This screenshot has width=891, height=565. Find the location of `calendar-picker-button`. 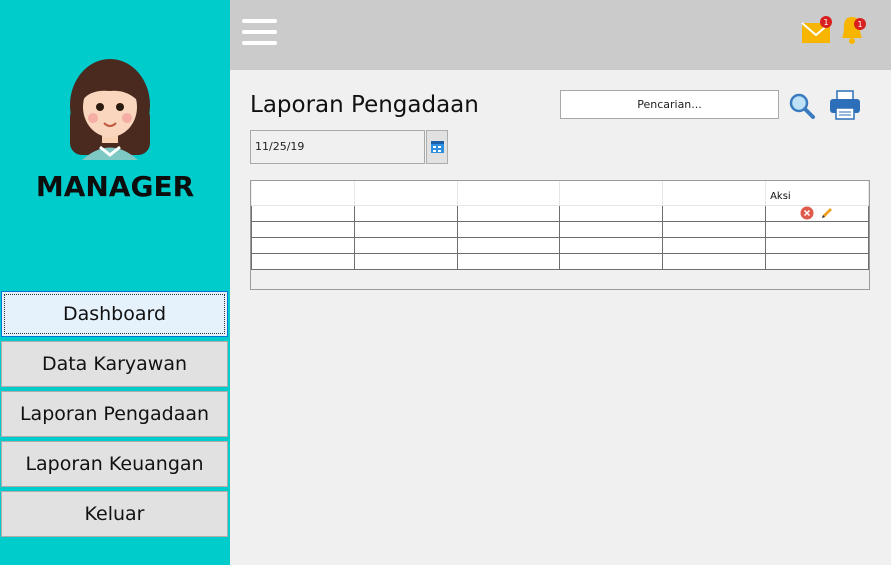

calendar-picker-button is located at coordinates (437, 147).